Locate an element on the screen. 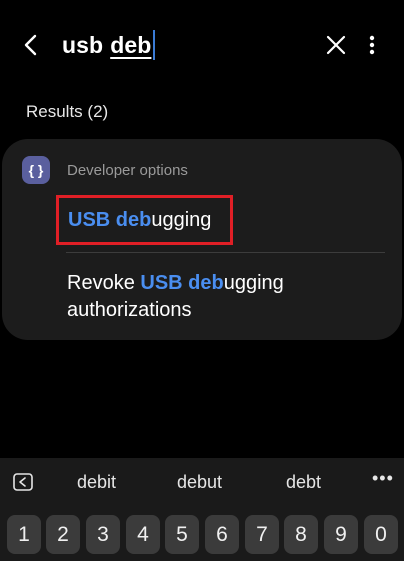  keyboard-number-row: 1 2 3 4 5 6 7 8 9 0 is located at coordinates (202, 533).